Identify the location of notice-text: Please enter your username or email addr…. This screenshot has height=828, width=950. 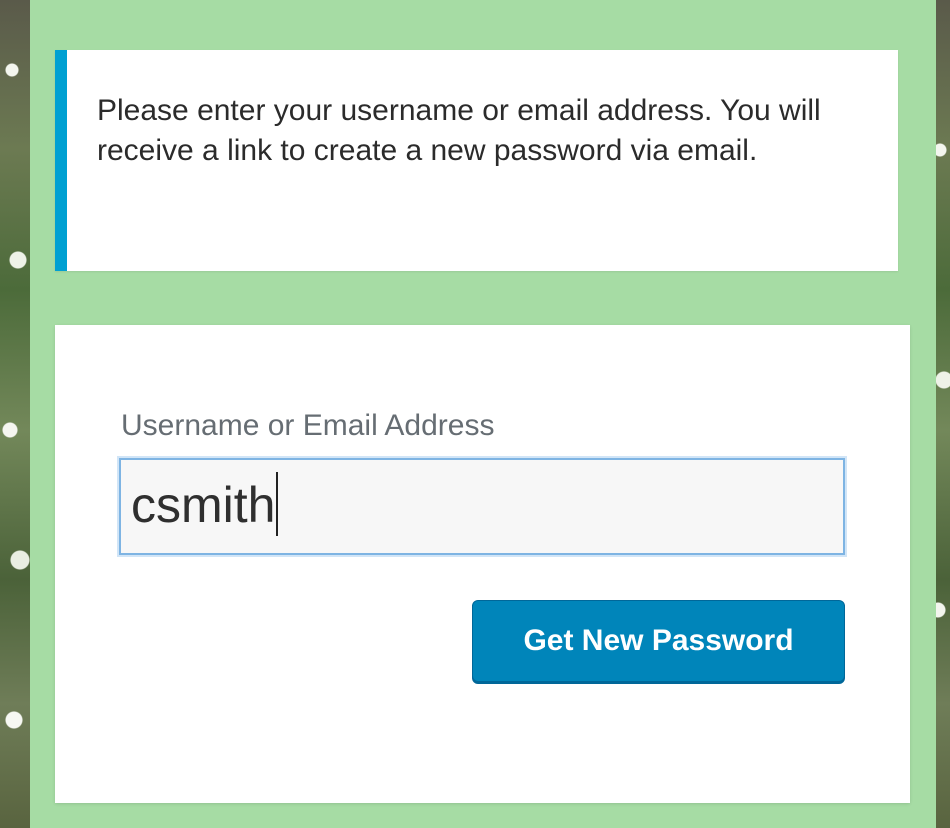
(459, 130).